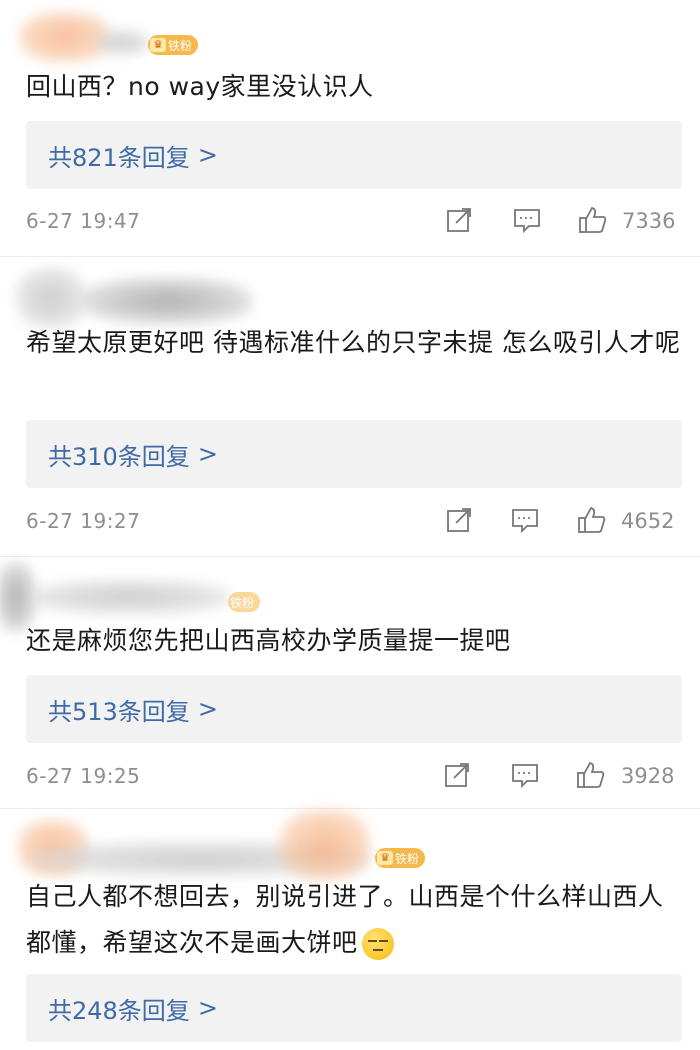 Image resolution: width=700 pixels, height=1050 pixels. I want to click on replies-label: 共248条回复, so click(119, 1010).